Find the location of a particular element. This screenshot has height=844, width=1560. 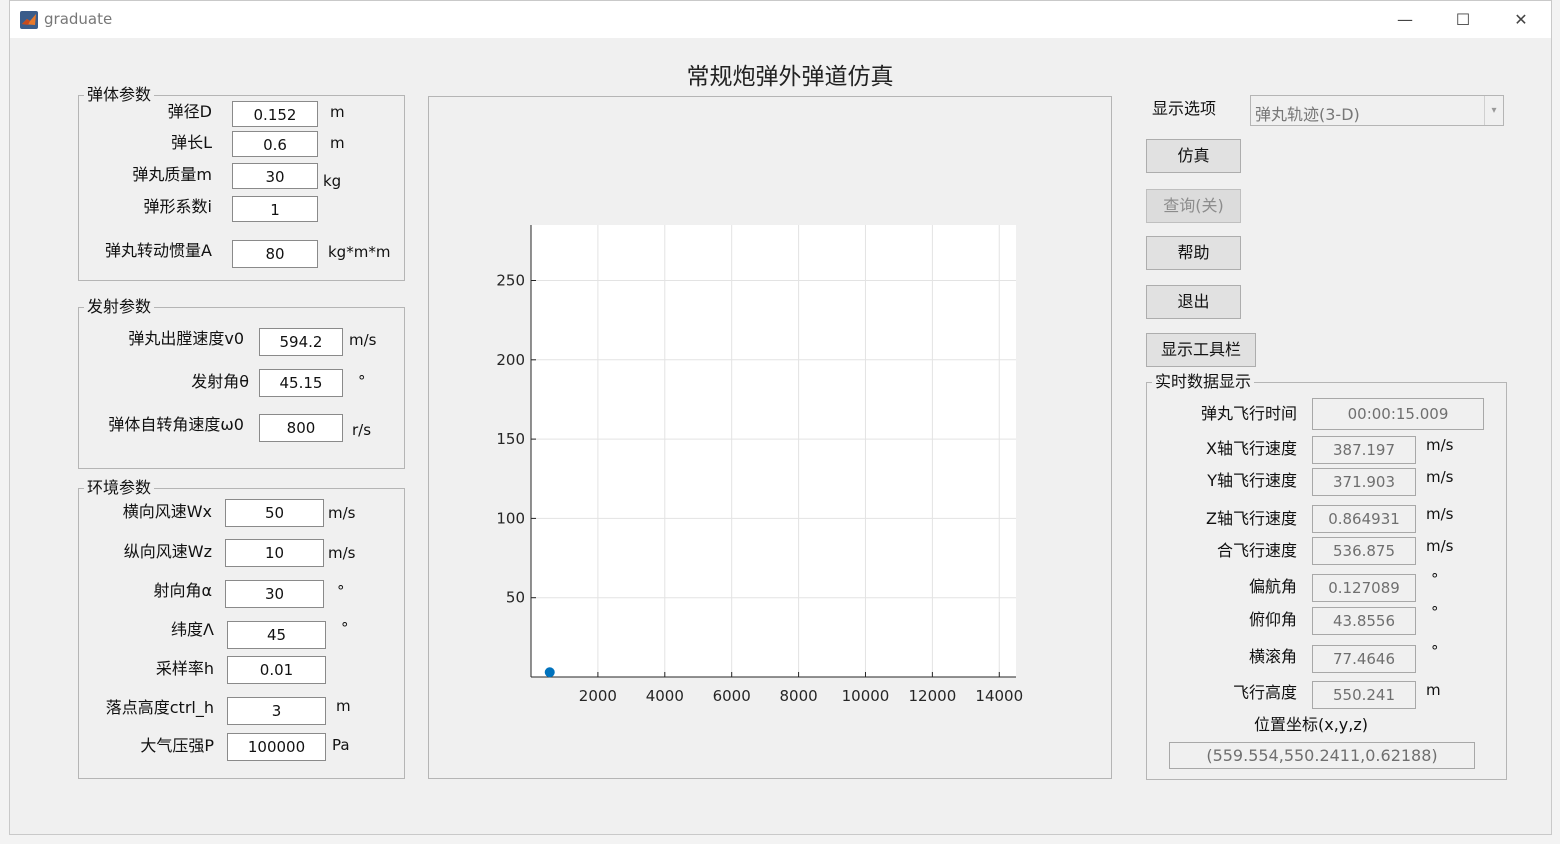

landing-height-unit: m is located at coordinates (343, 706).